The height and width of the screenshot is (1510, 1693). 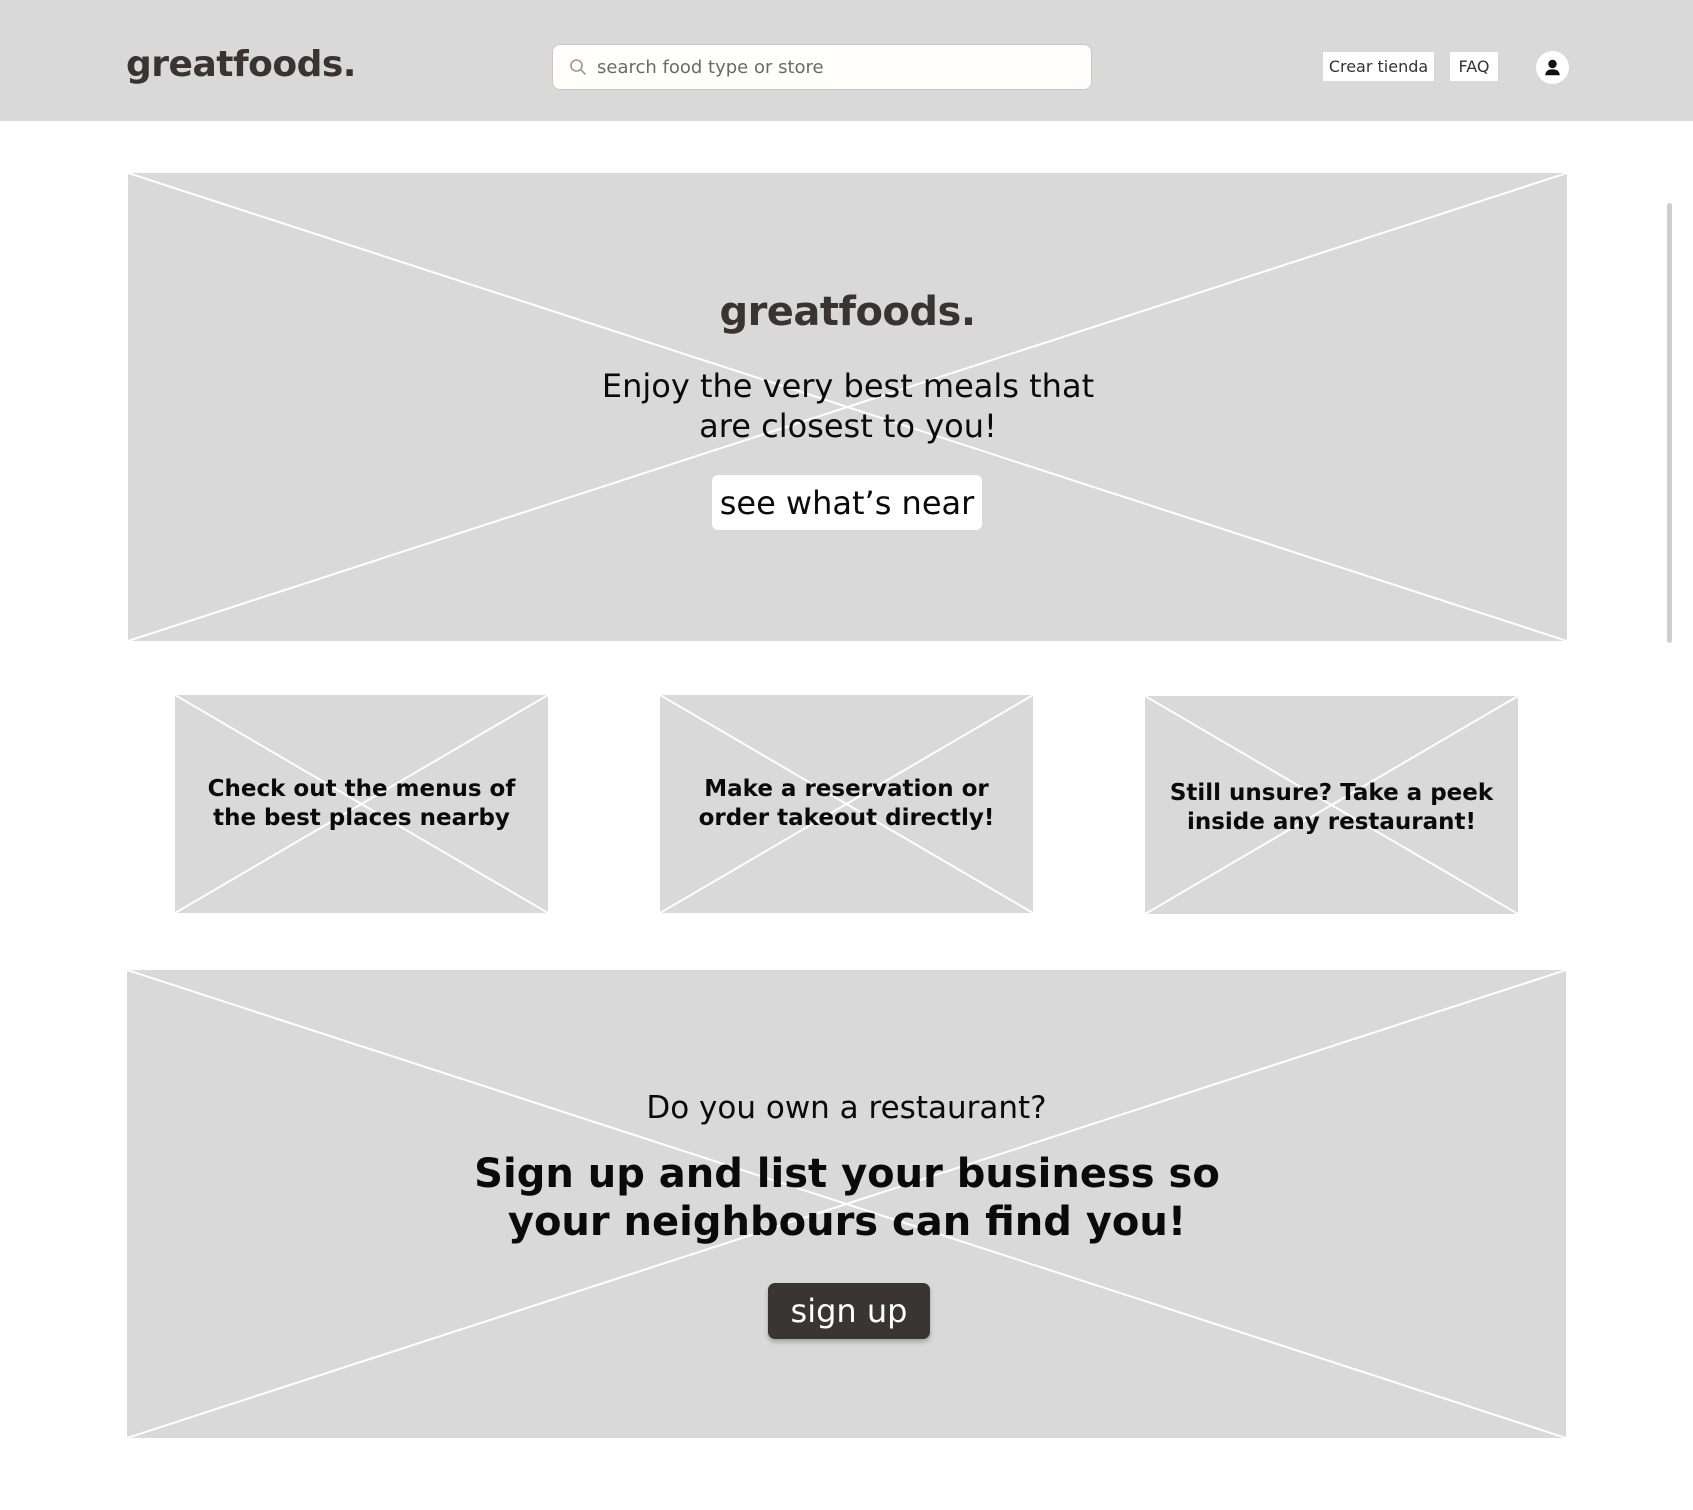 I want to click on top-header: greatfoods. Crear tienda FAQ, so click(x=846, y=60).